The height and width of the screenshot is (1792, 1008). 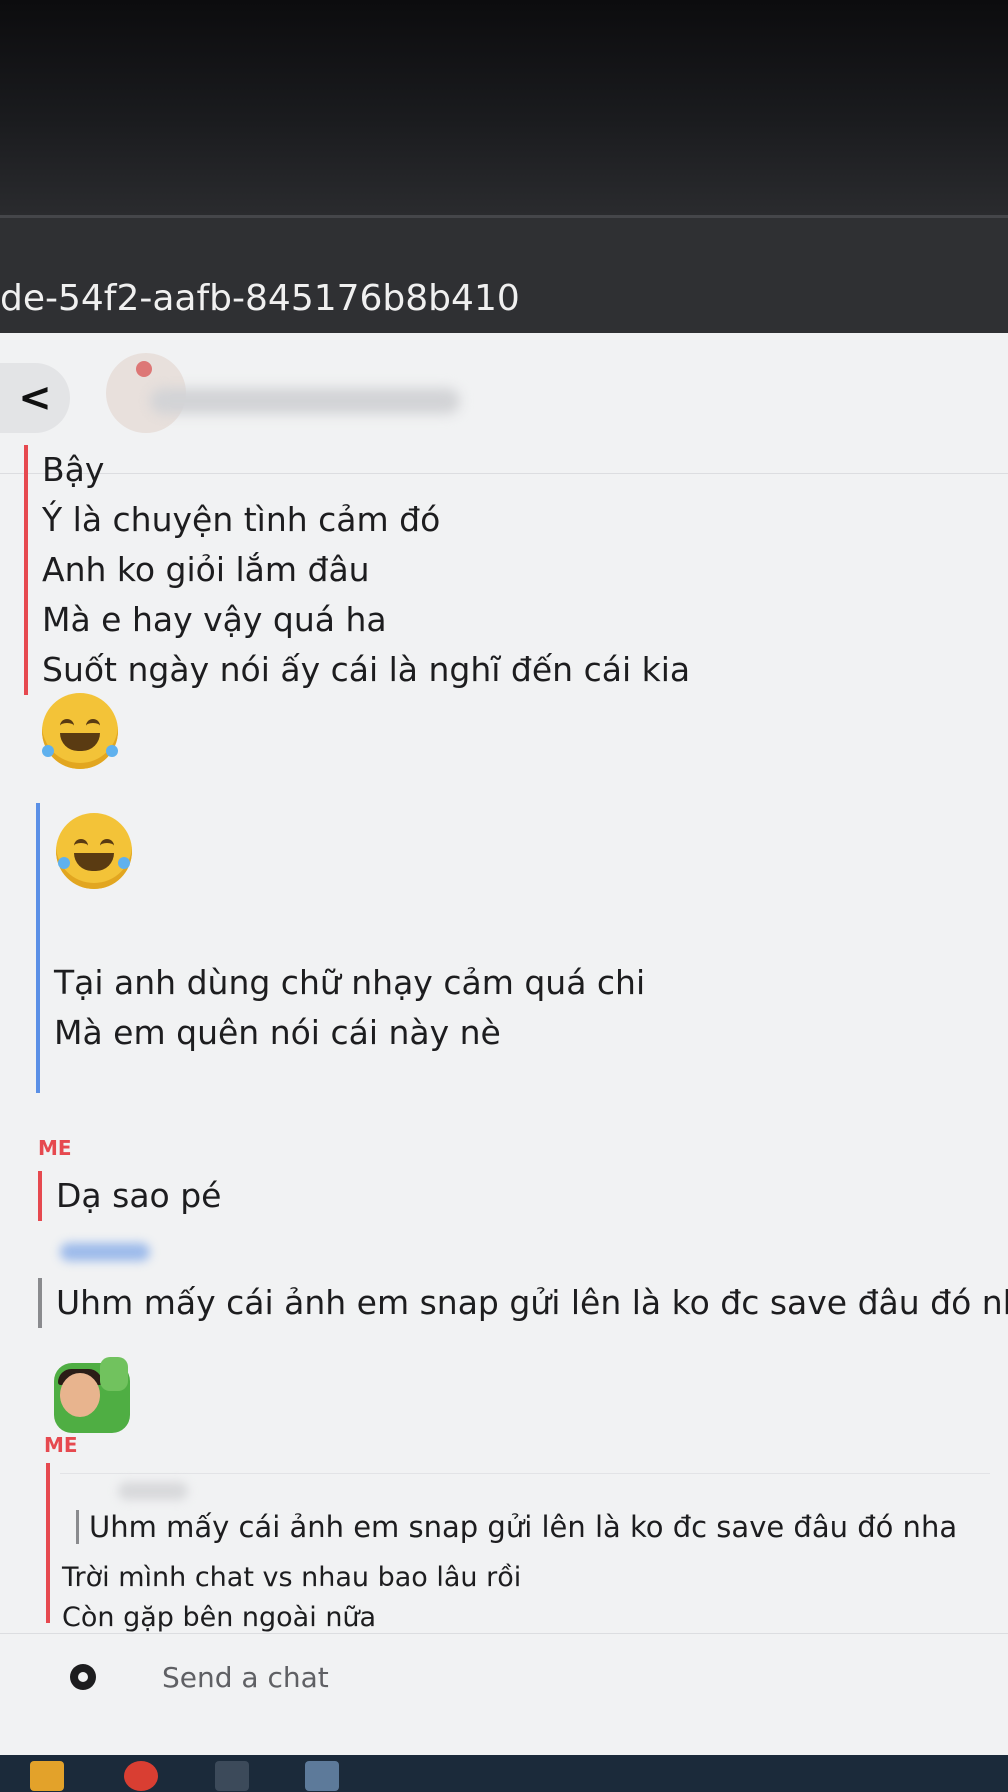 I want to click on thumbs-up-bitmoji-icon, so click(x=92, y=1395).